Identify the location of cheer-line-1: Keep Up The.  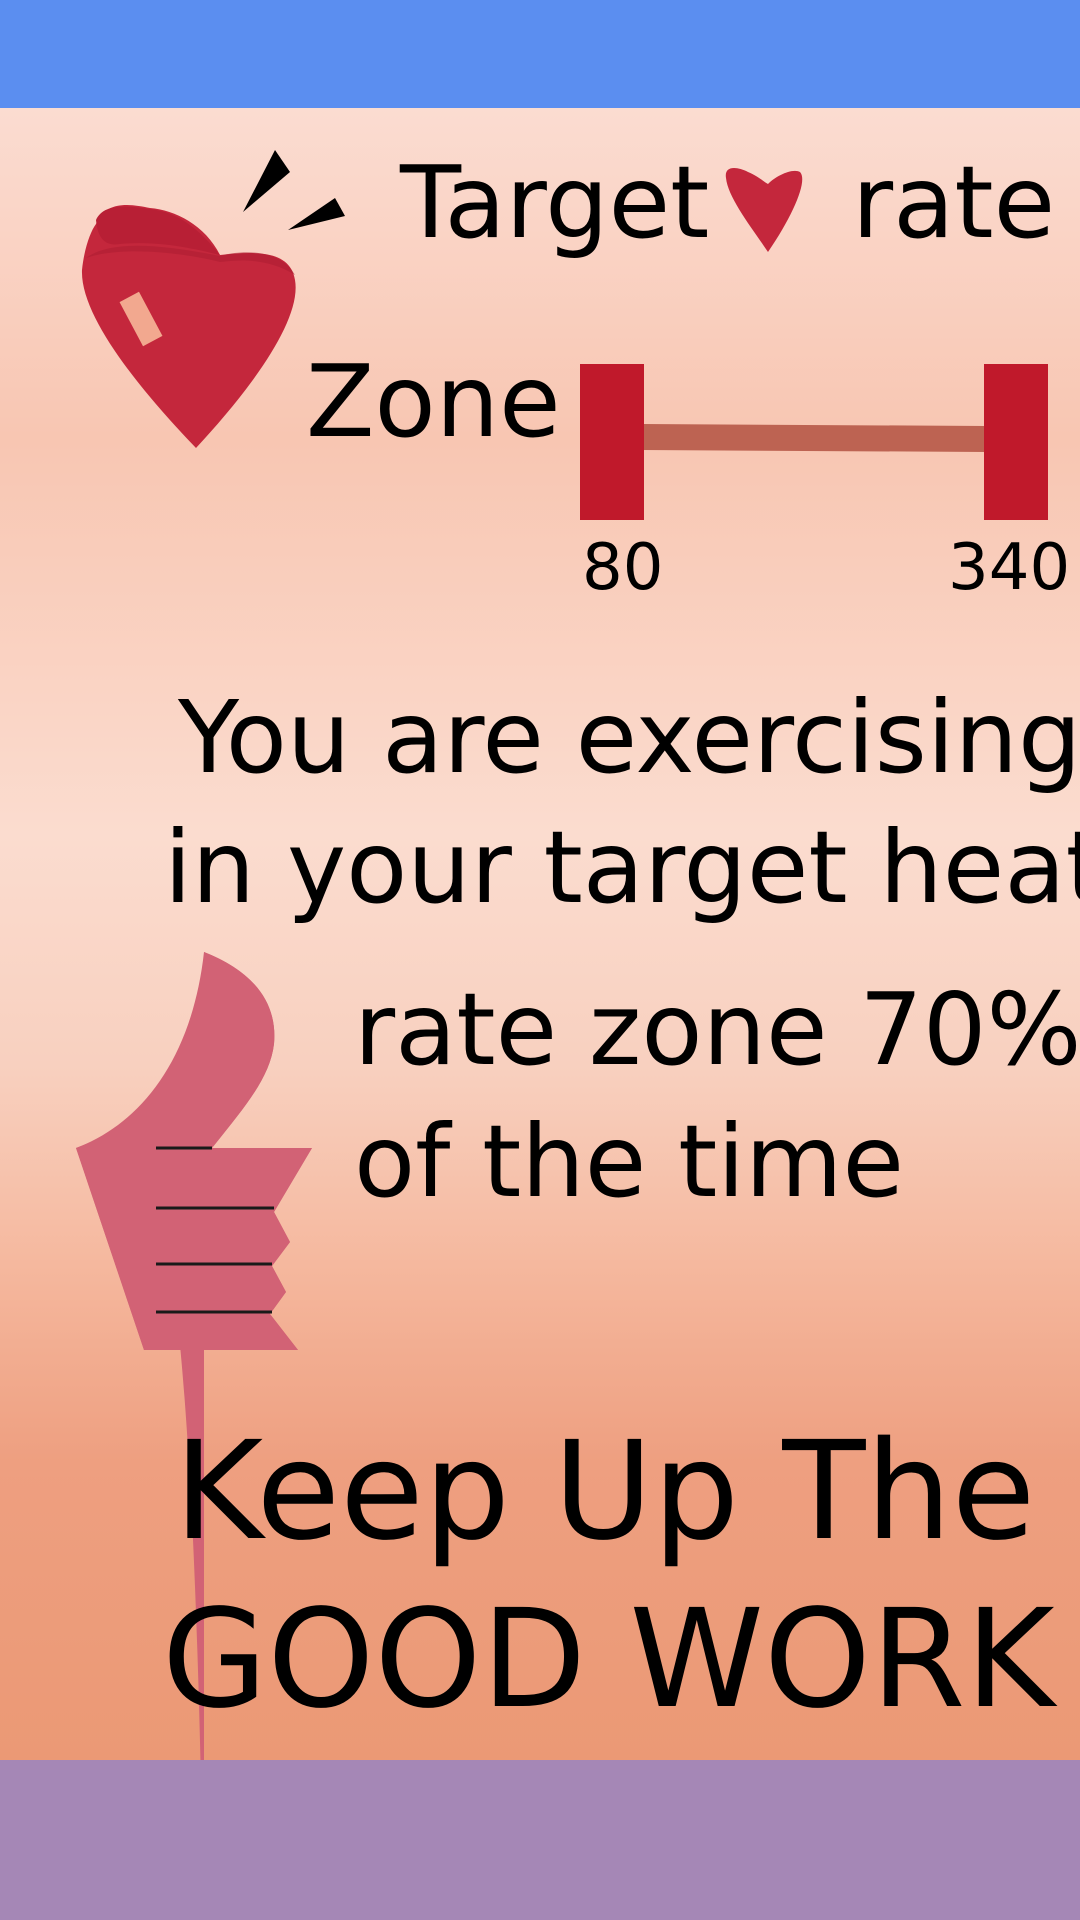
(605, 1492).